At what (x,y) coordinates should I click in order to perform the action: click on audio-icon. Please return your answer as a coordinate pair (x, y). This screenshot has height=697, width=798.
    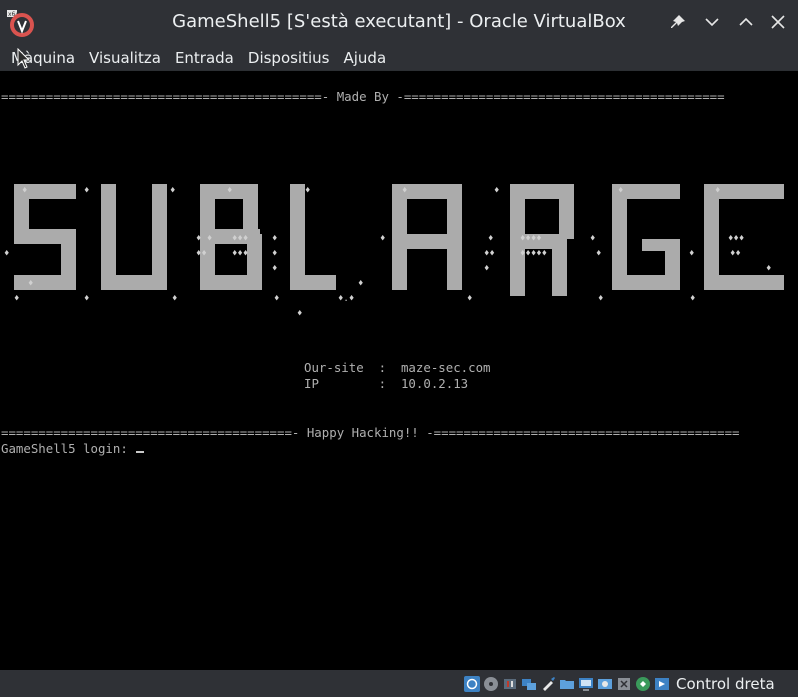
    Looking at the image, I should click on (510, 684).